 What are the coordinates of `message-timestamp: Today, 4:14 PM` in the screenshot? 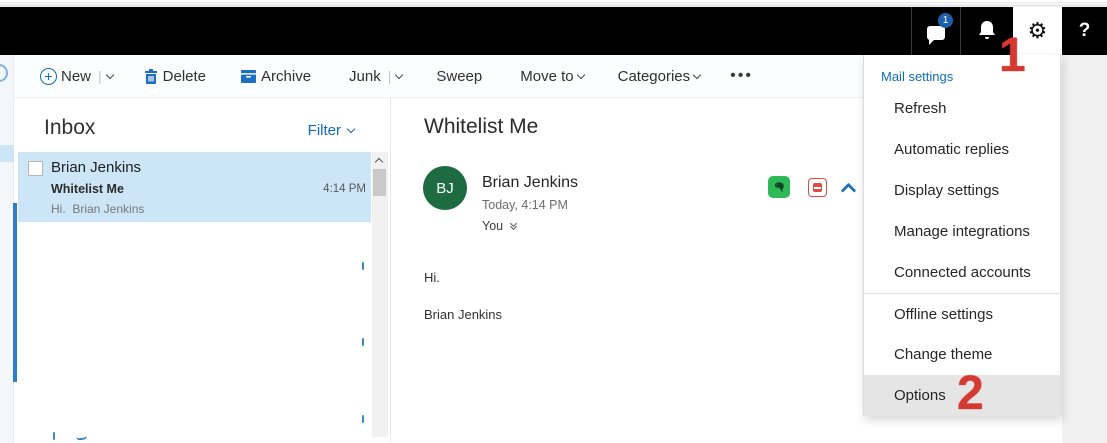 It's located at (525, 205).